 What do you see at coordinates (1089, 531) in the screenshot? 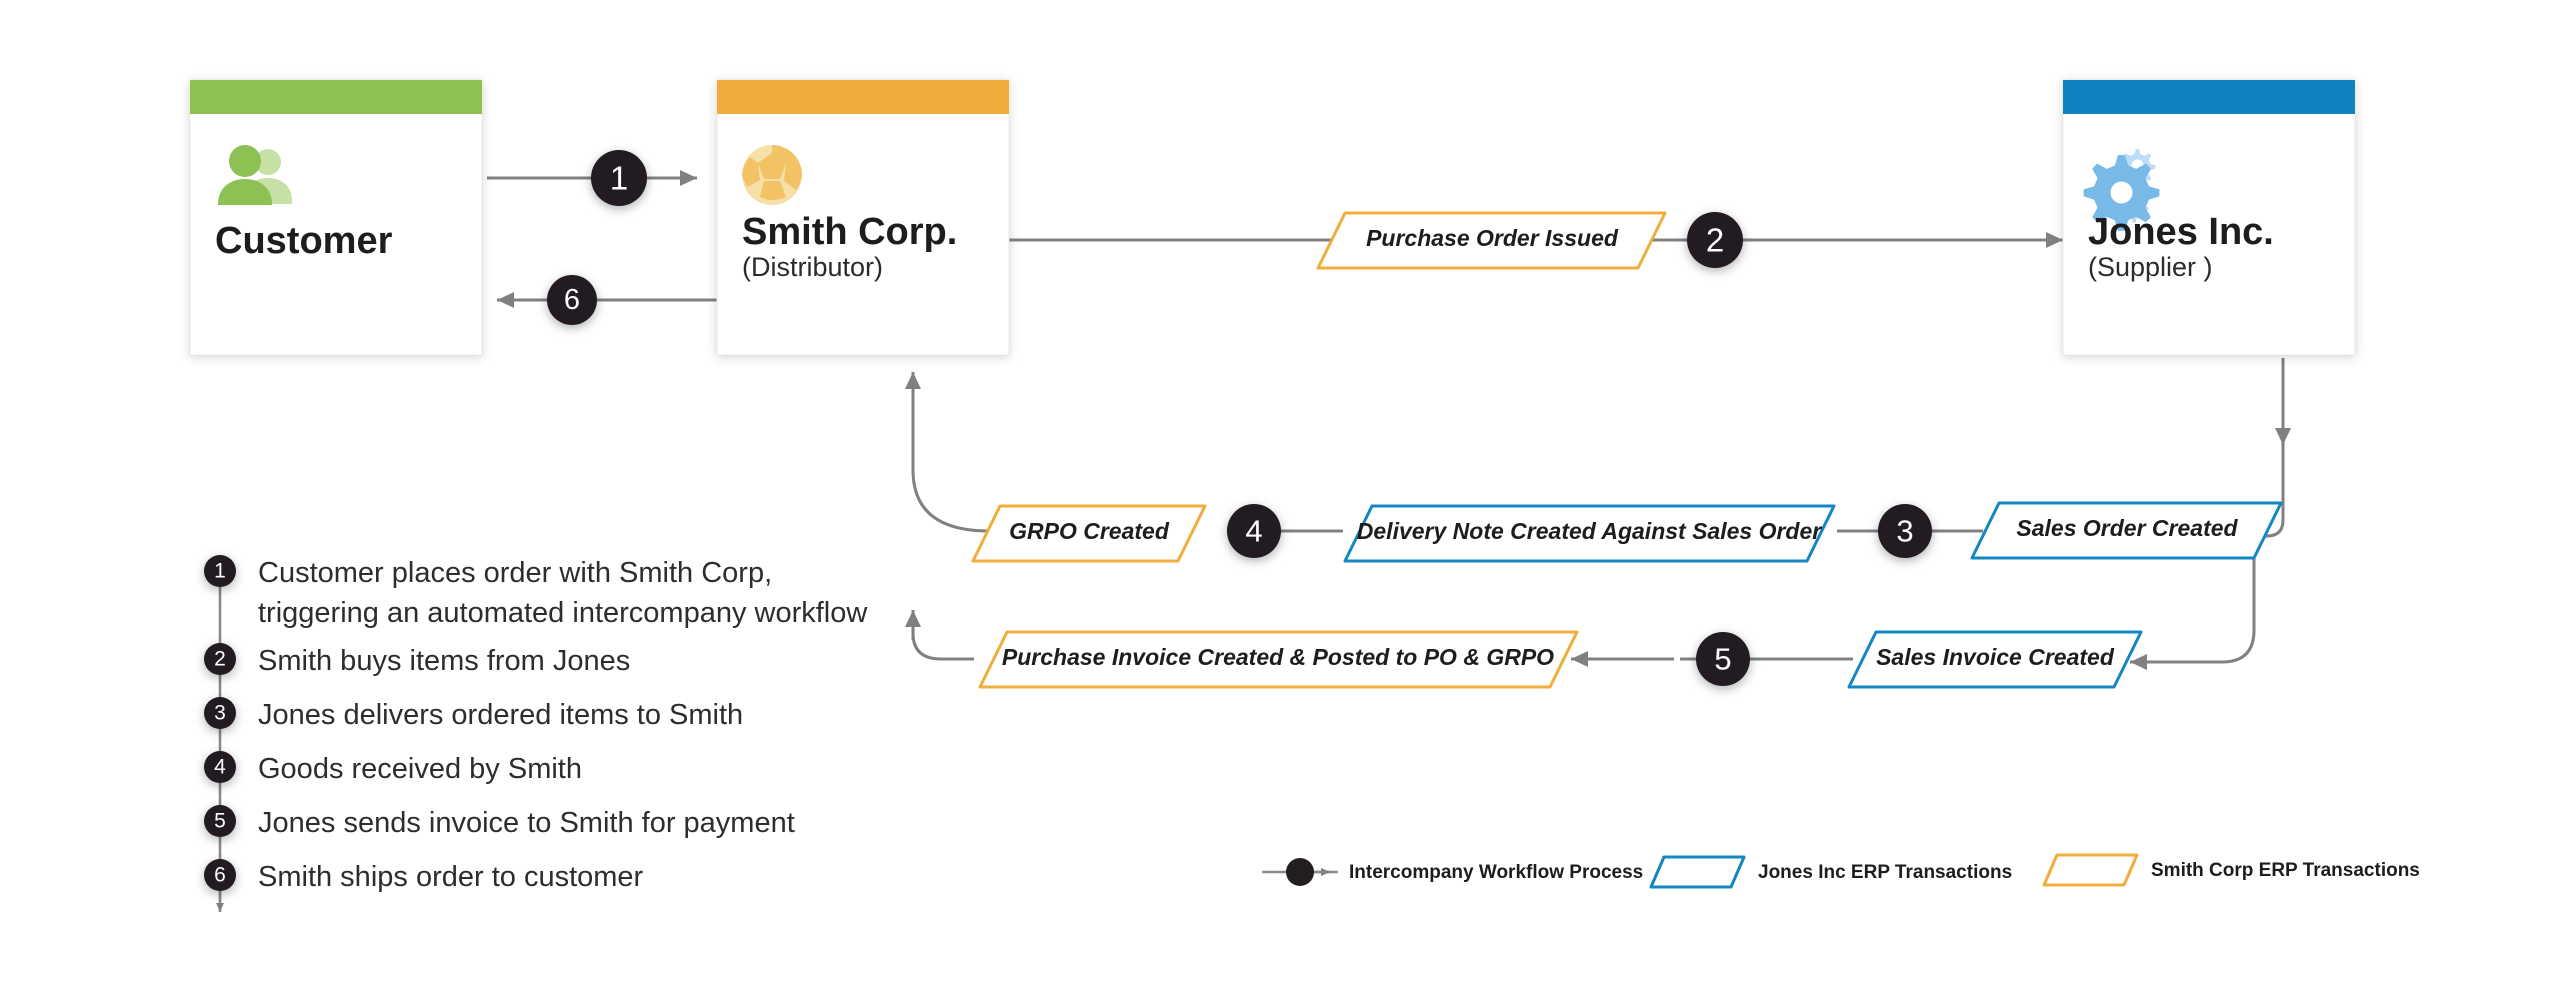
I see `grpo-label: GRPO Created` at bounding box center [1089, 531].